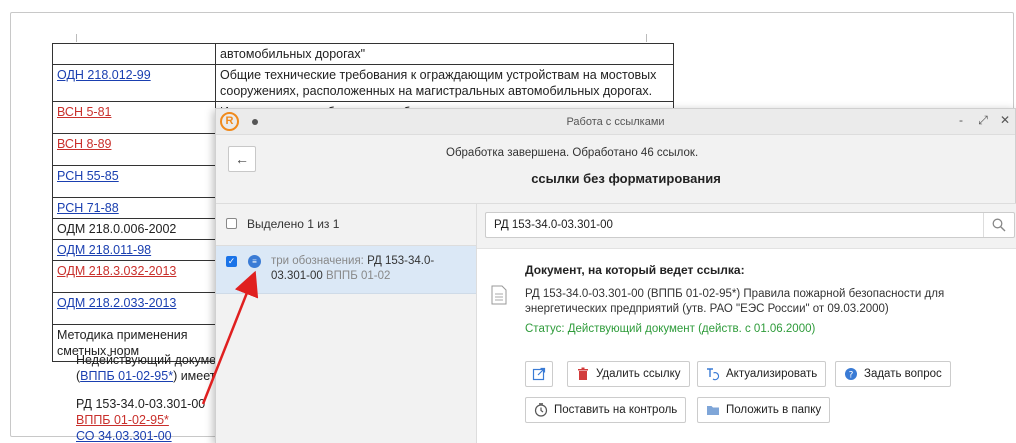  Describe the element at coordinates (84, 112) in the screenshot. I see `doc-link: ВСН 5-81` at that location.